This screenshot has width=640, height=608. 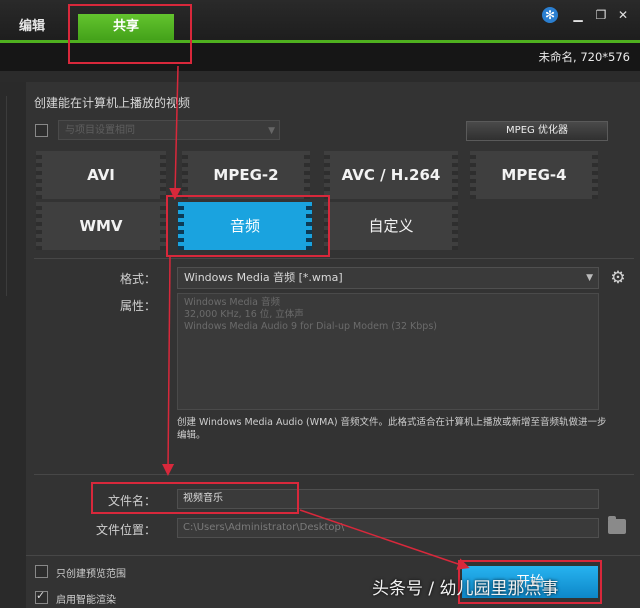 What do you see at coordinates (195, 498) in the screenshot?
I see `annotation-box-filename` at bounding box center [195, 498].